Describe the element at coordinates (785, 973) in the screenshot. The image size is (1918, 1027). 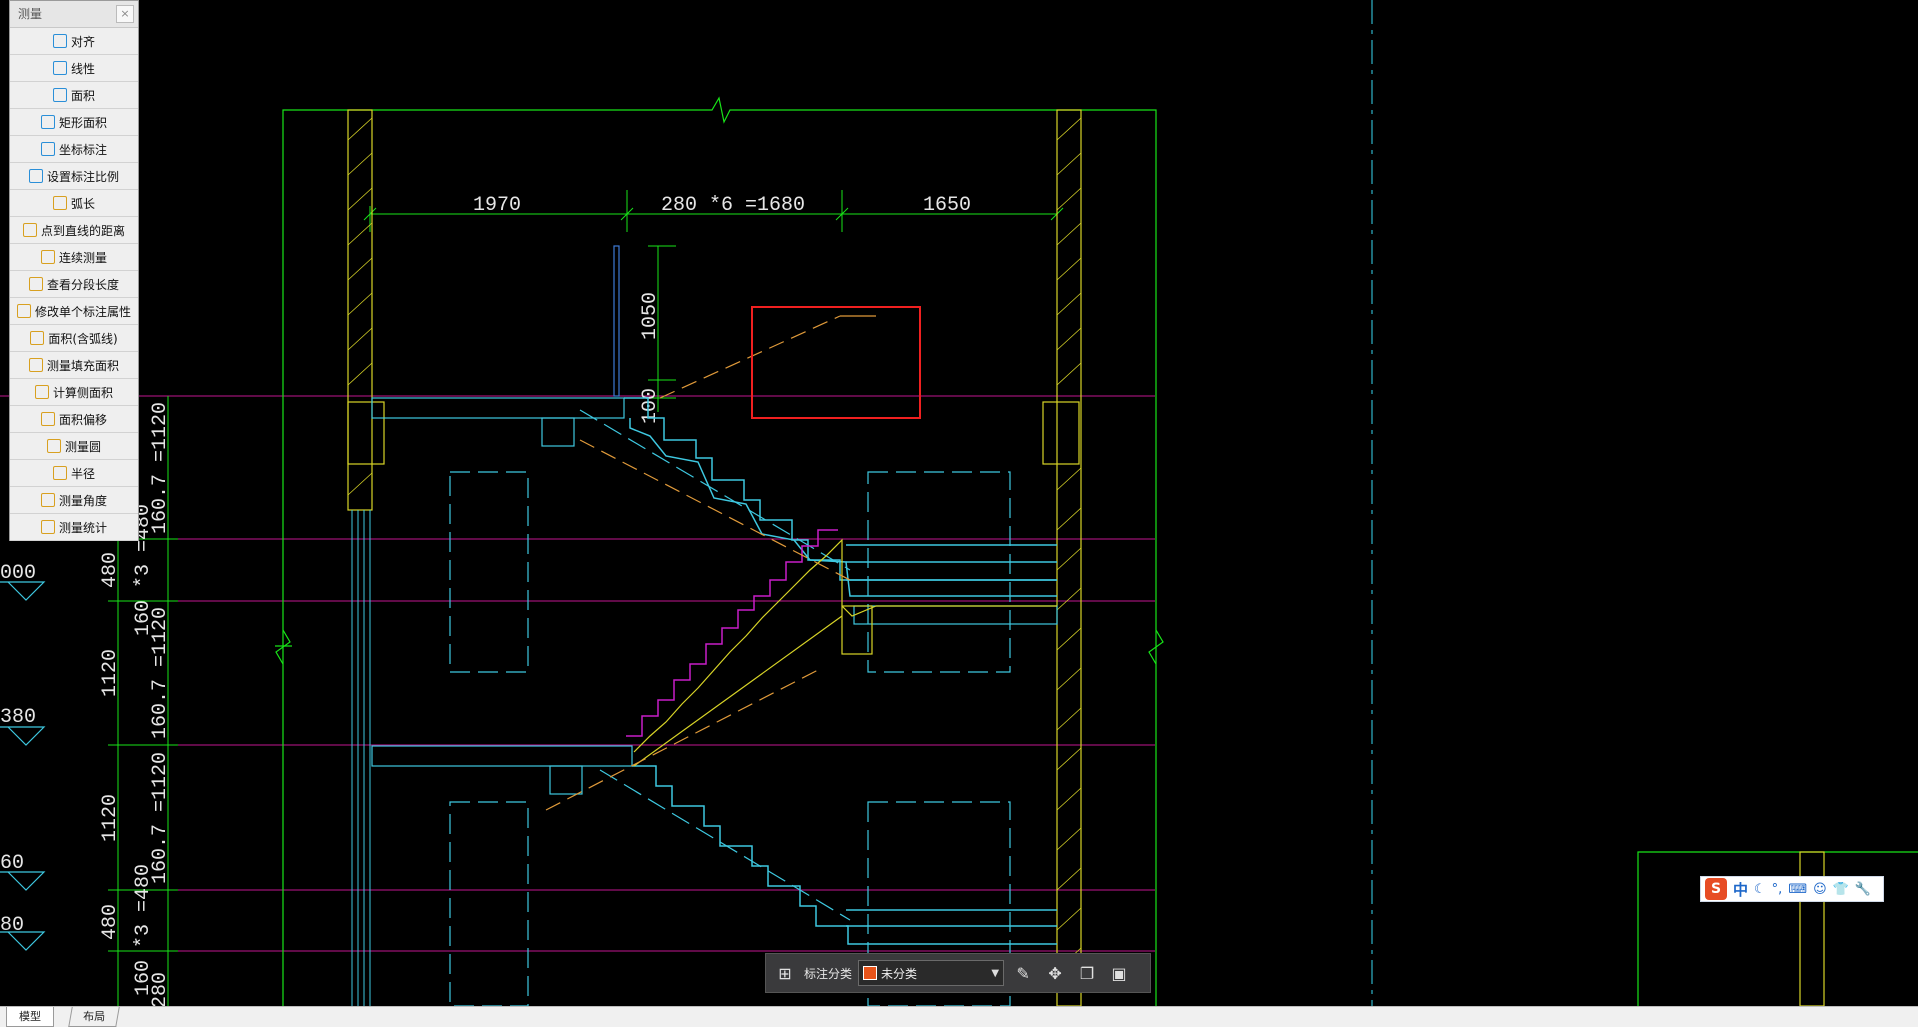
I see `grid-icon: ⊞` at that location.